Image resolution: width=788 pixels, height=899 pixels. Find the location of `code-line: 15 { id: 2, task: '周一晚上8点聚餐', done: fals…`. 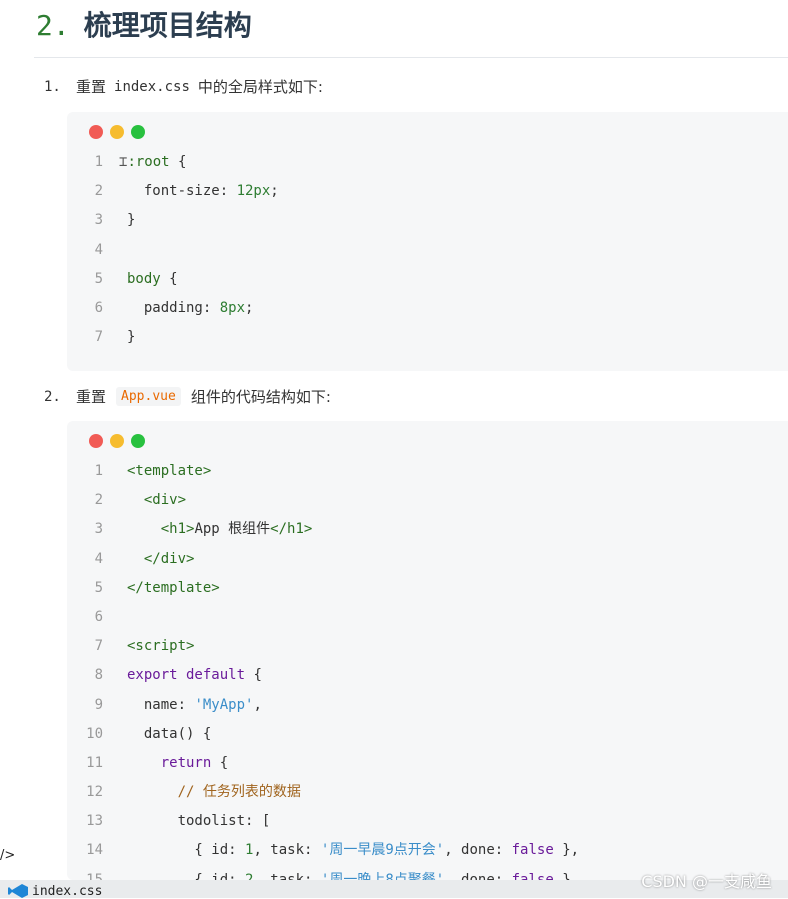

code-line: 15 { id: 2, task: '周一晚上8点聚餐', done: fals… is located at coordinates (323, 873).